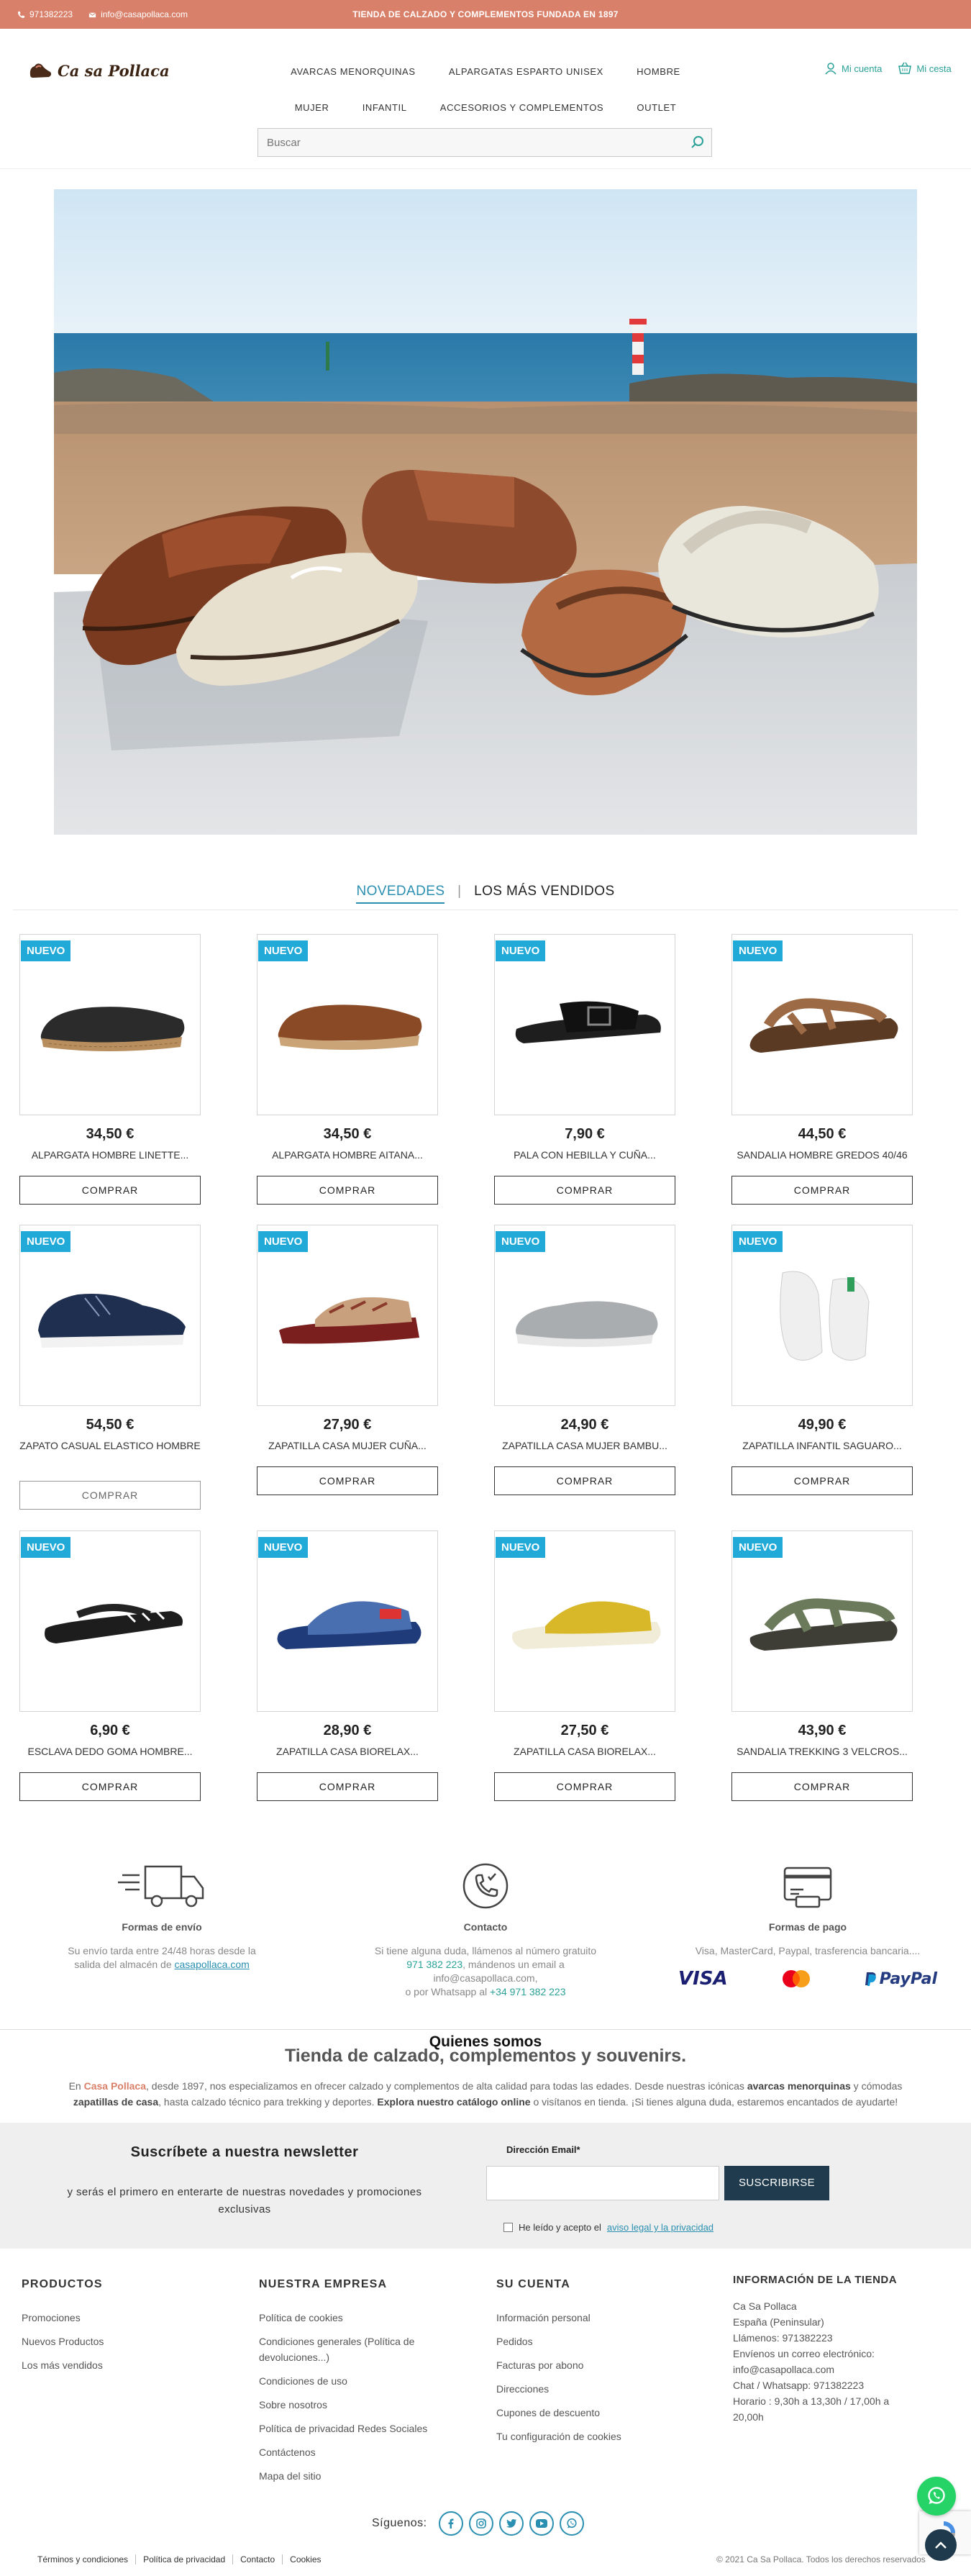  Describe the element at coordinates (853, 68) in the screenshot. I see `my-account-link: Mi cuenta` at that location.